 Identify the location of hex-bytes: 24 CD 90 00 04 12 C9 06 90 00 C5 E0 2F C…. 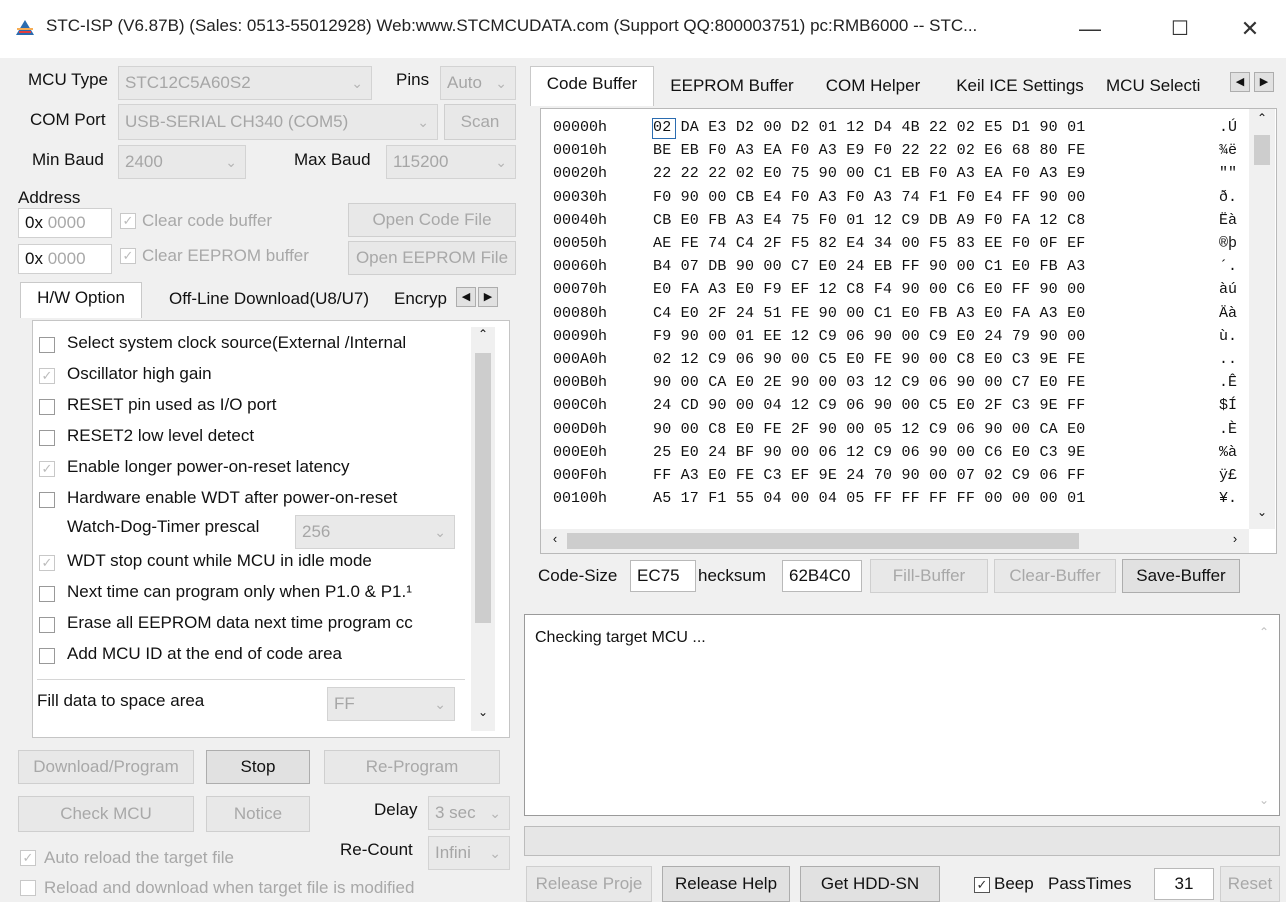
(869, 406).